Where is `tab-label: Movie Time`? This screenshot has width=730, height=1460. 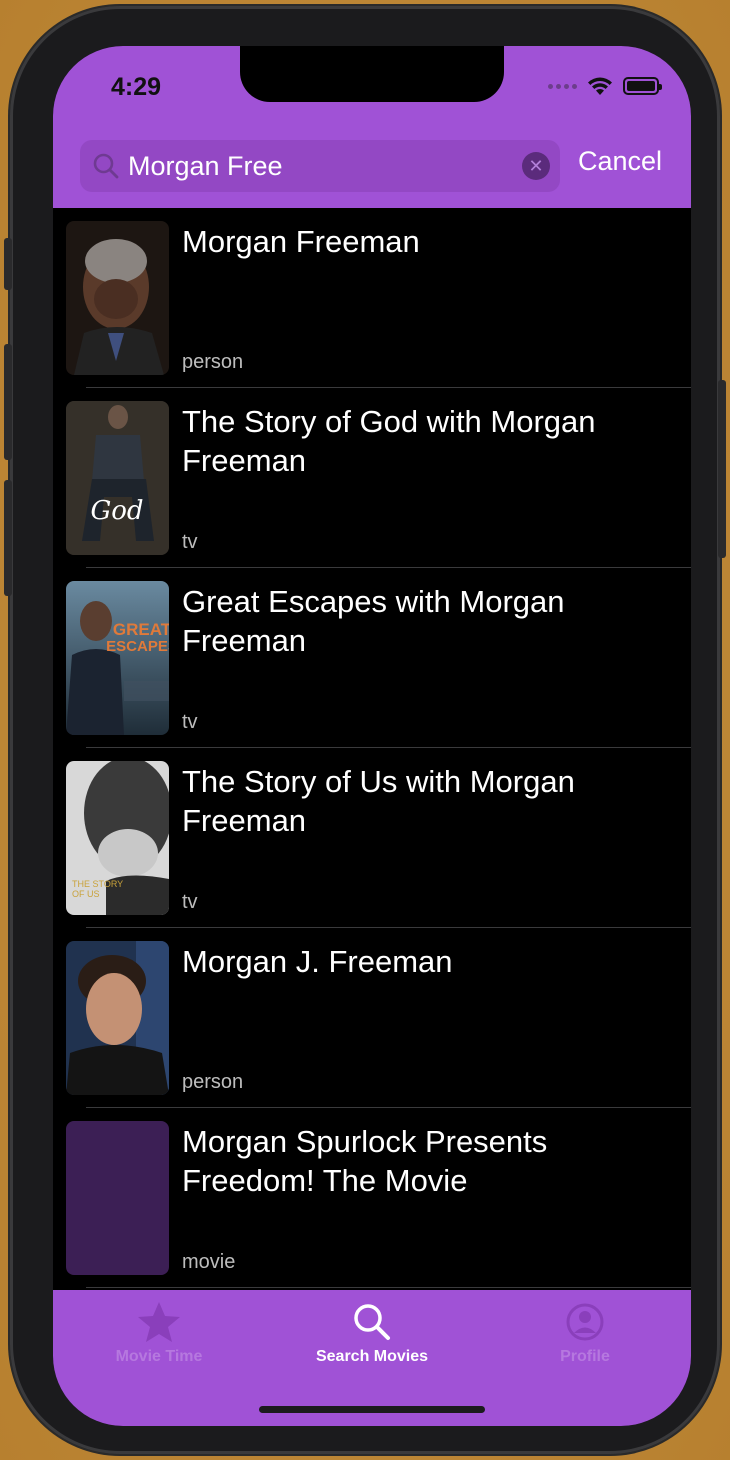 tab-label: Movie Time is located at coordinates (159, 1356).